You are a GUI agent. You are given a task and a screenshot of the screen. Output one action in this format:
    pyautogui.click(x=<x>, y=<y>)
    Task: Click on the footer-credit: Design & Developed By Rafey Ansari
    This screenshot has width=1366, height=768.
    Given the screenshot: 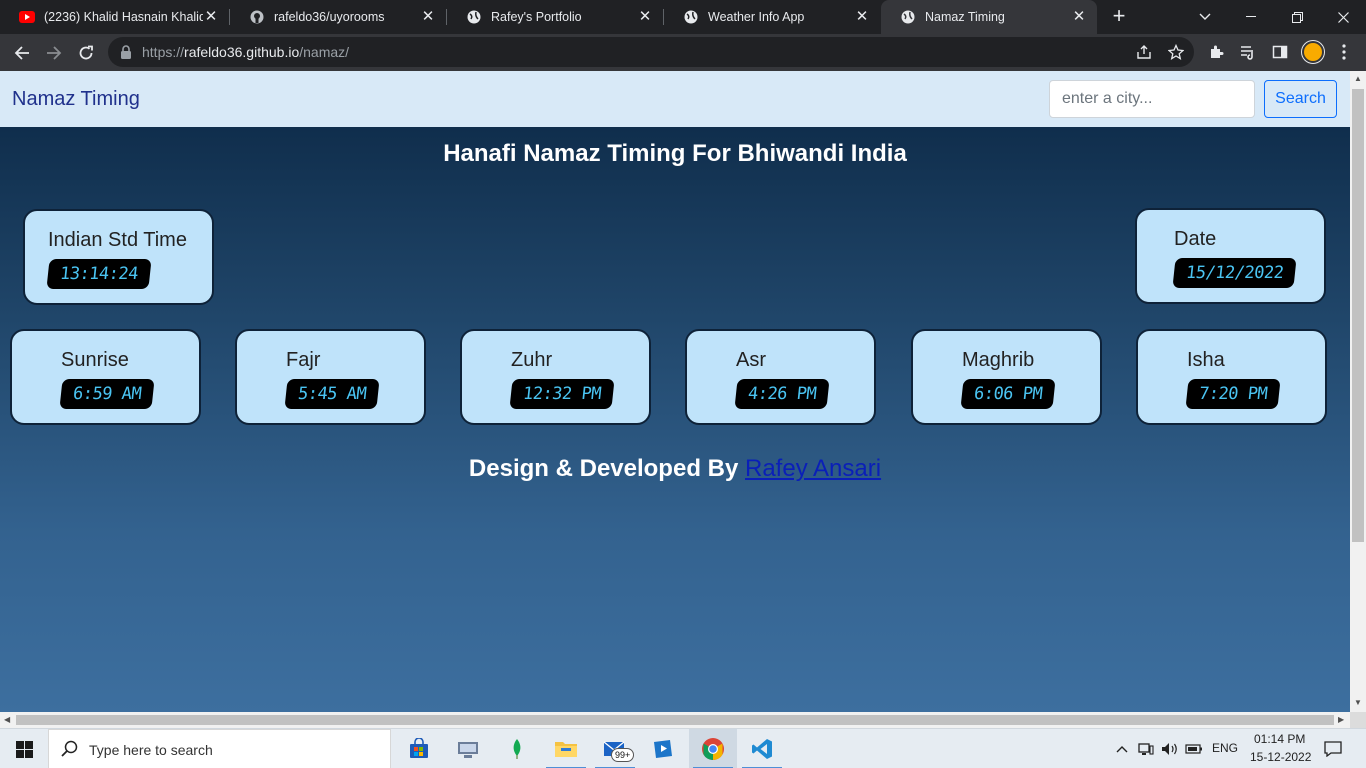 What is the action you would take?
    pyautogui.click(x=675, y=469)
    